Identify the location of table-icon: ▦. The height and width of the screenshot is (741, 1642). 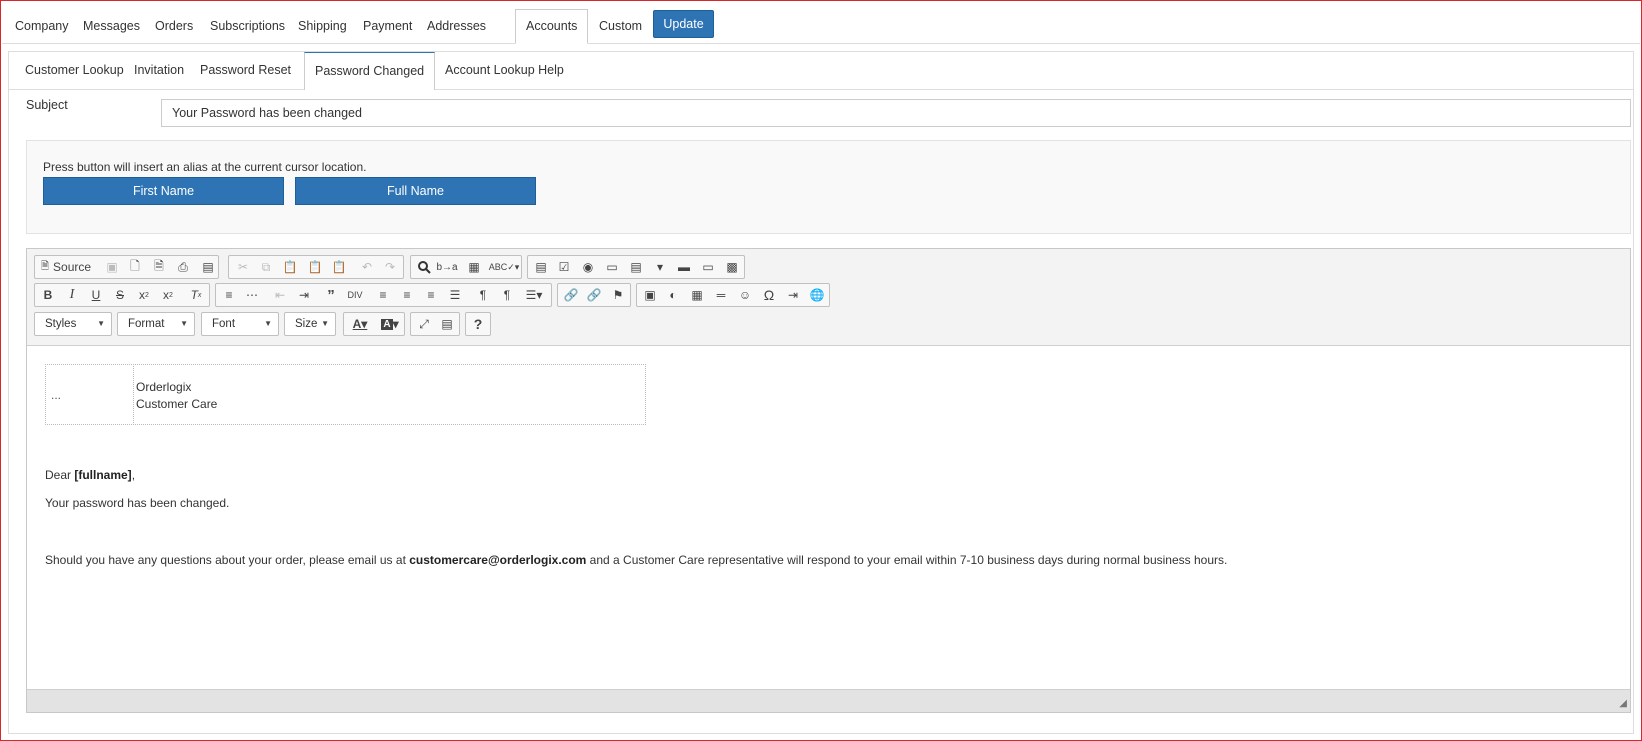
(697, 295).